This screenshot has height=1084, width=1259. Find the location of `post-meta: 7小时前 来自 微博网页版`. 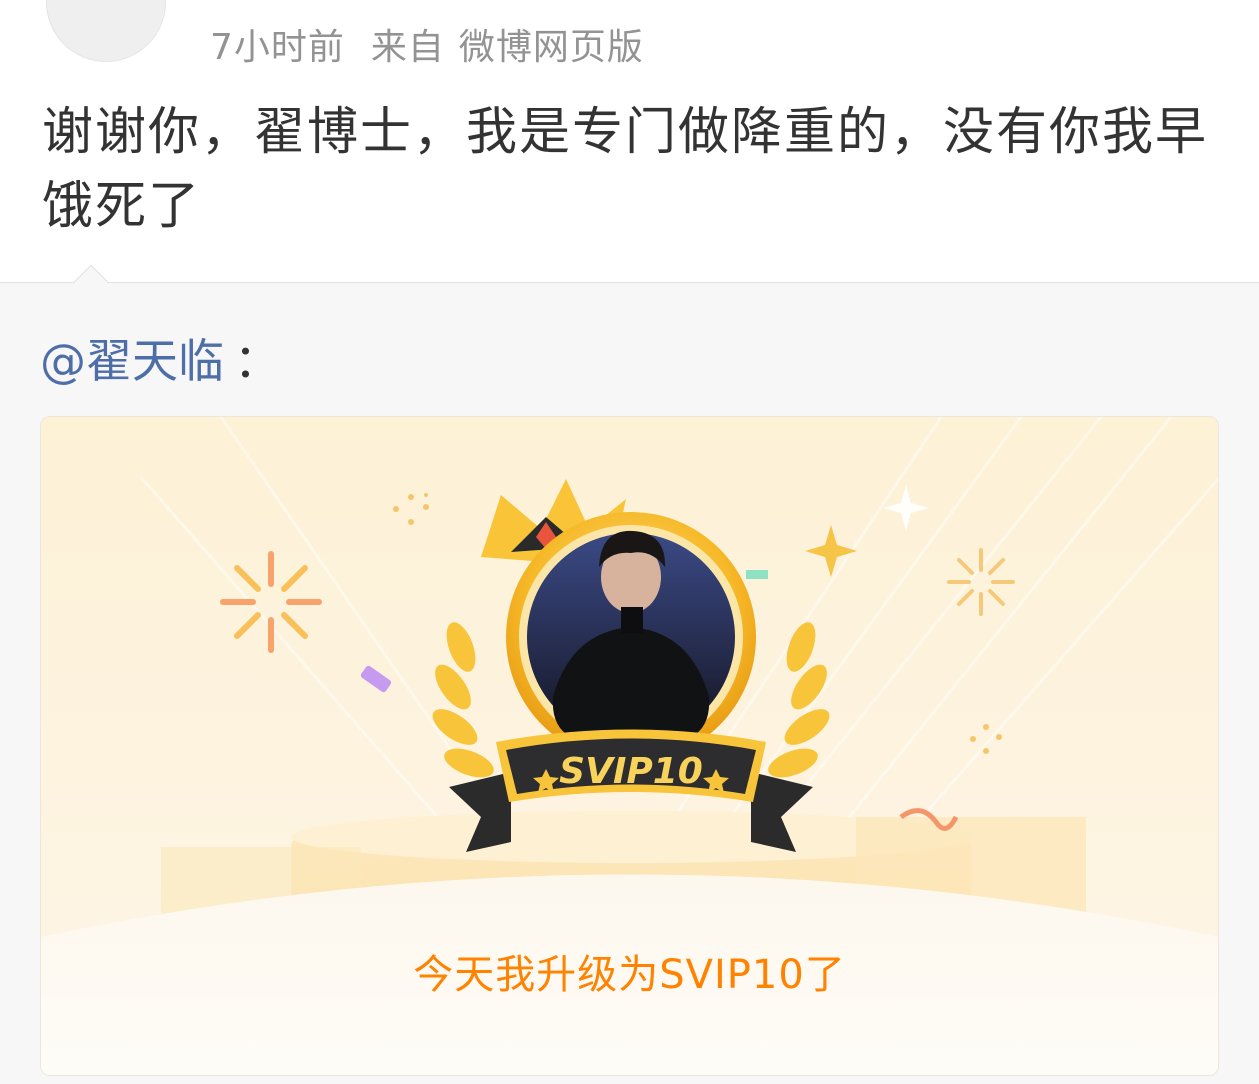

post-meta: 7小时前 来自 微博网页版 is located at coordinates (427, 44).